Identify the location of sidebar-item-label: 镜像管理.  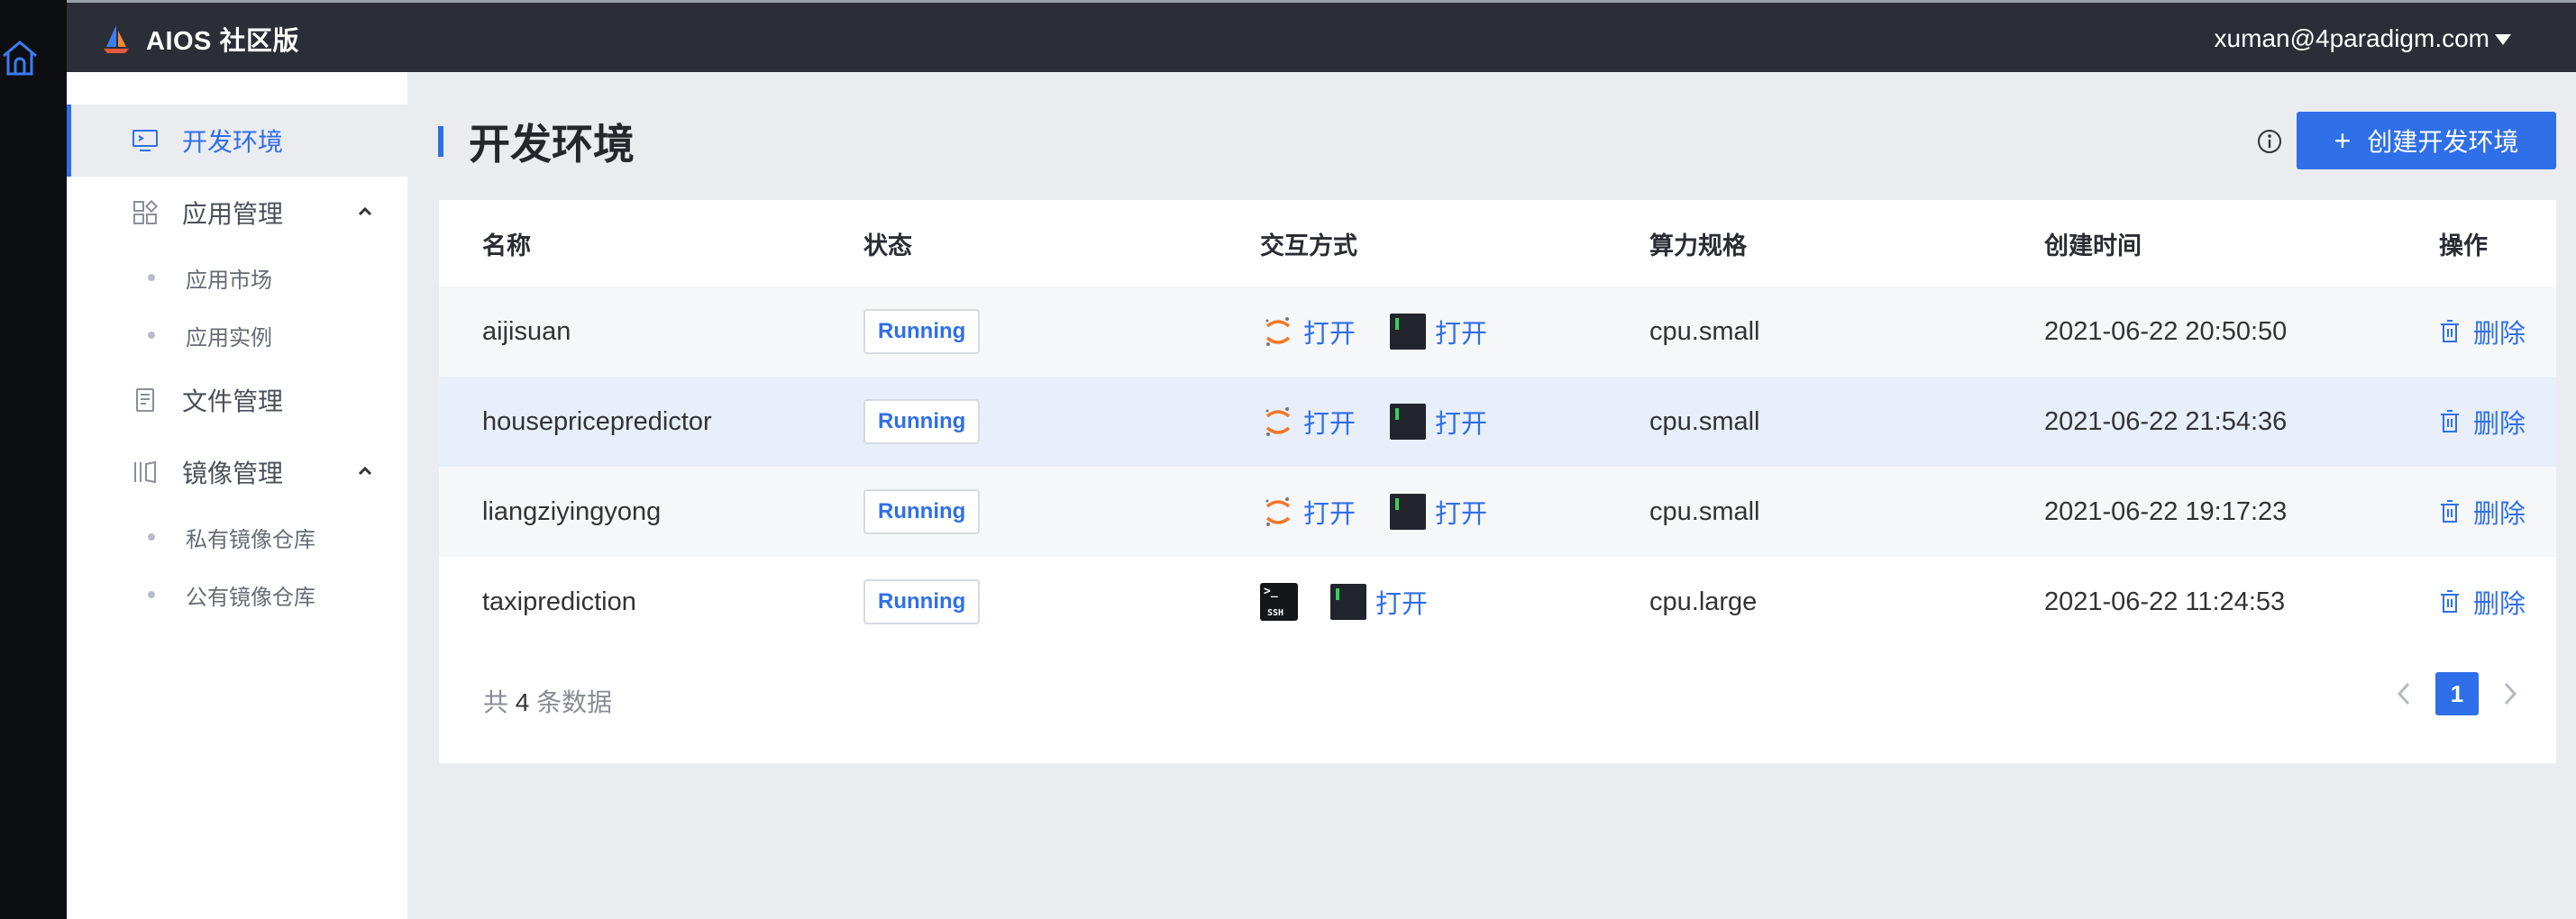
(233, 473).